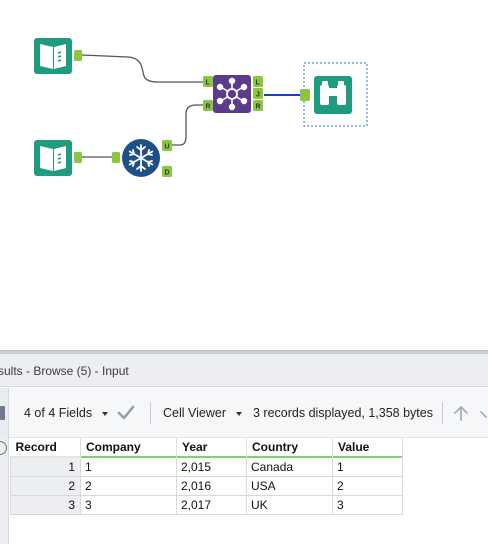  I want to click on connection-input1-join, so click(143, 68).